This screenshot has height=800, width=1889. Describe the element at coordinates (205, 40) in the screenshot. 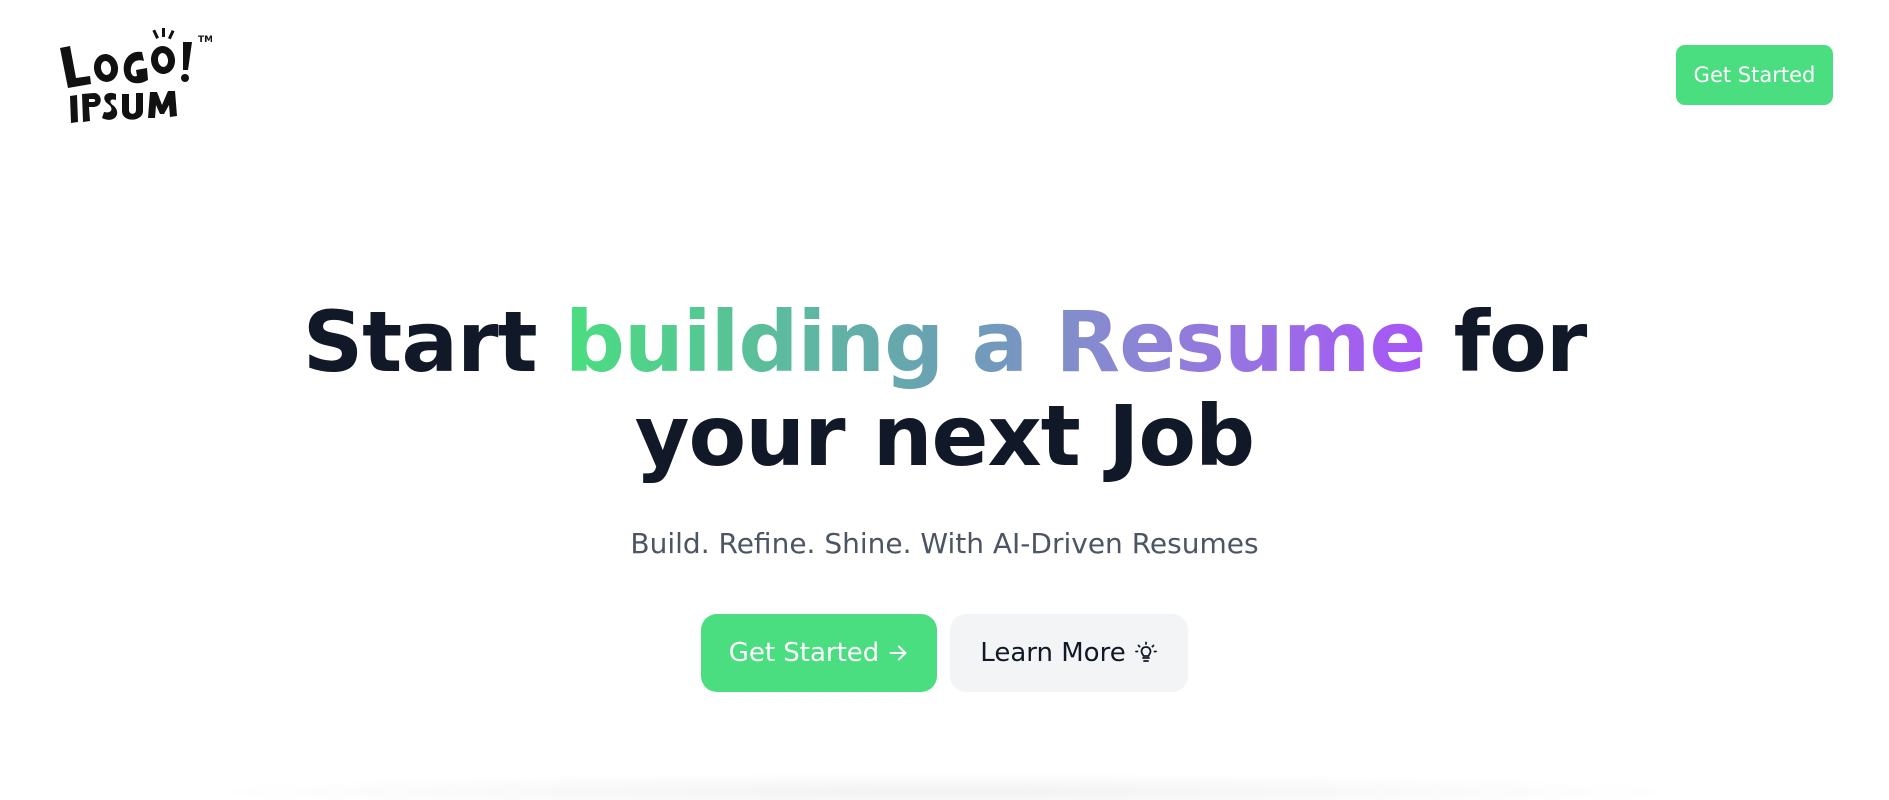

I see `svg-text: TM` at that location.